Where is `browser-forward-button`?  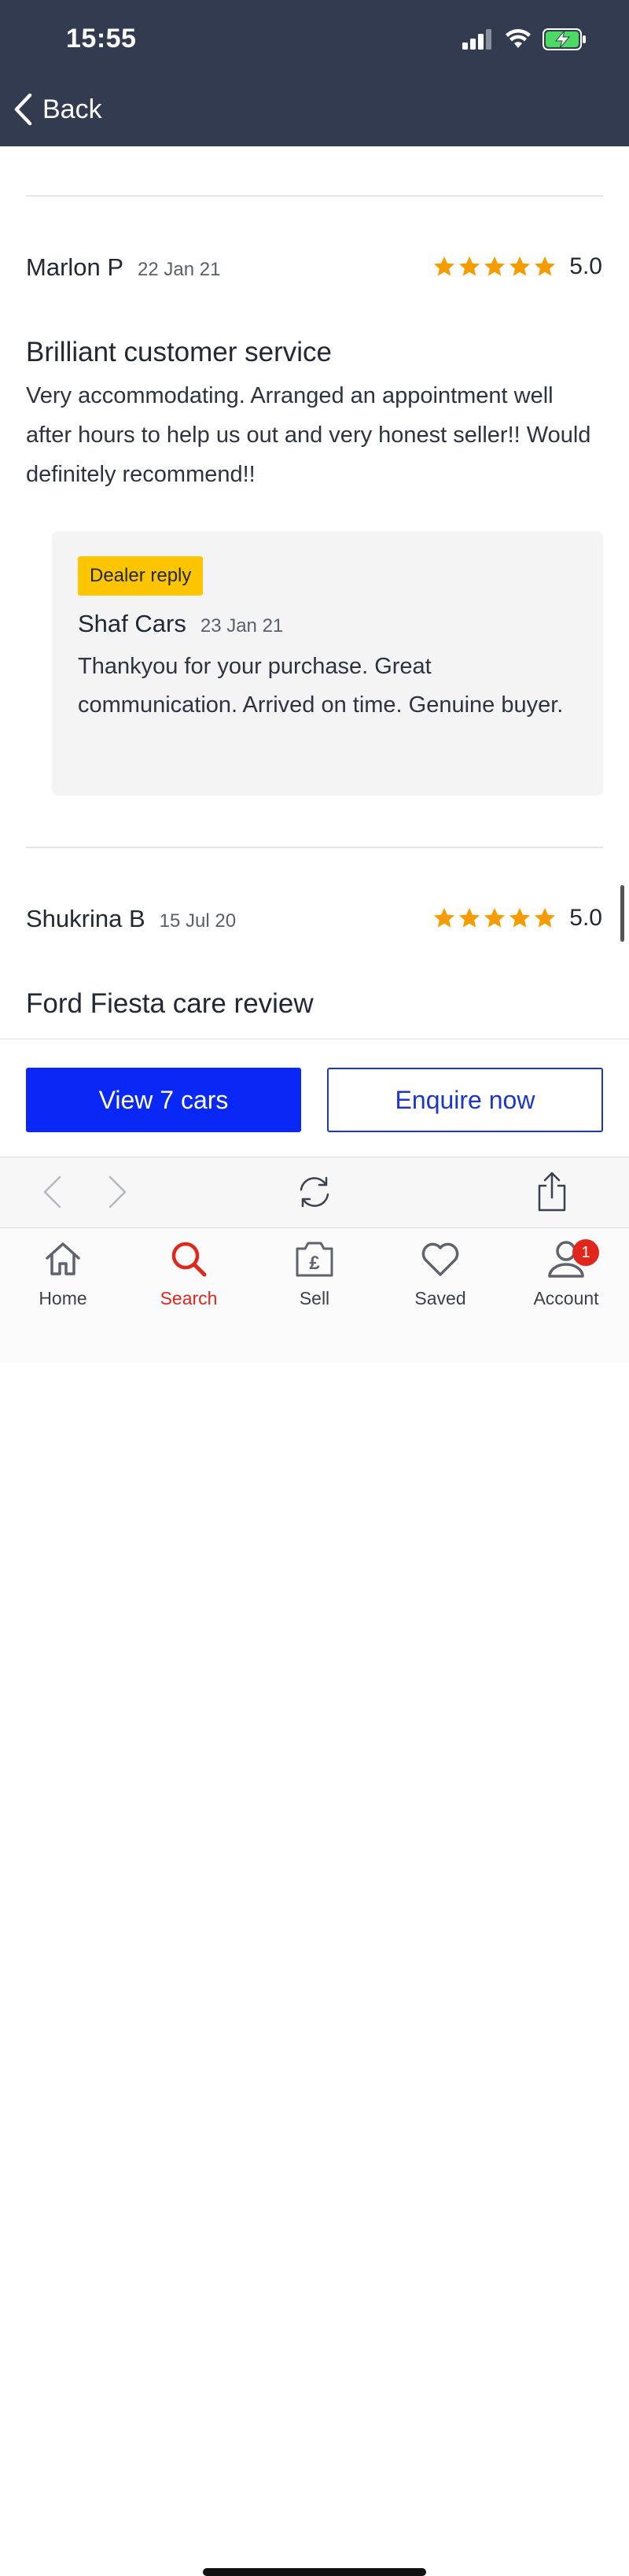 browser-forward-button is located at coordinates (117, 1192).